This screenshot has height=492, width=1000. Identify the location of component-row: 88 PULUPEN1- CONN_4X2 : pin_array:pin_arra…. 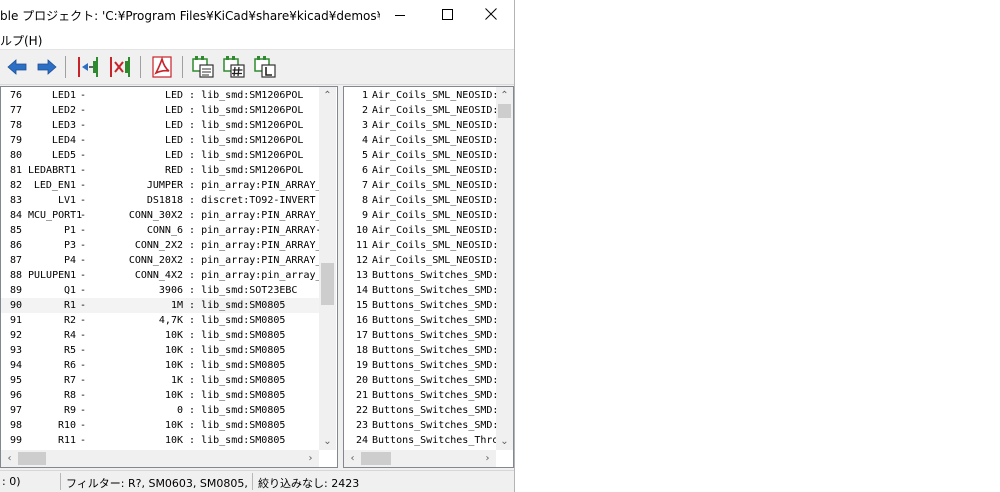
(160, 275).